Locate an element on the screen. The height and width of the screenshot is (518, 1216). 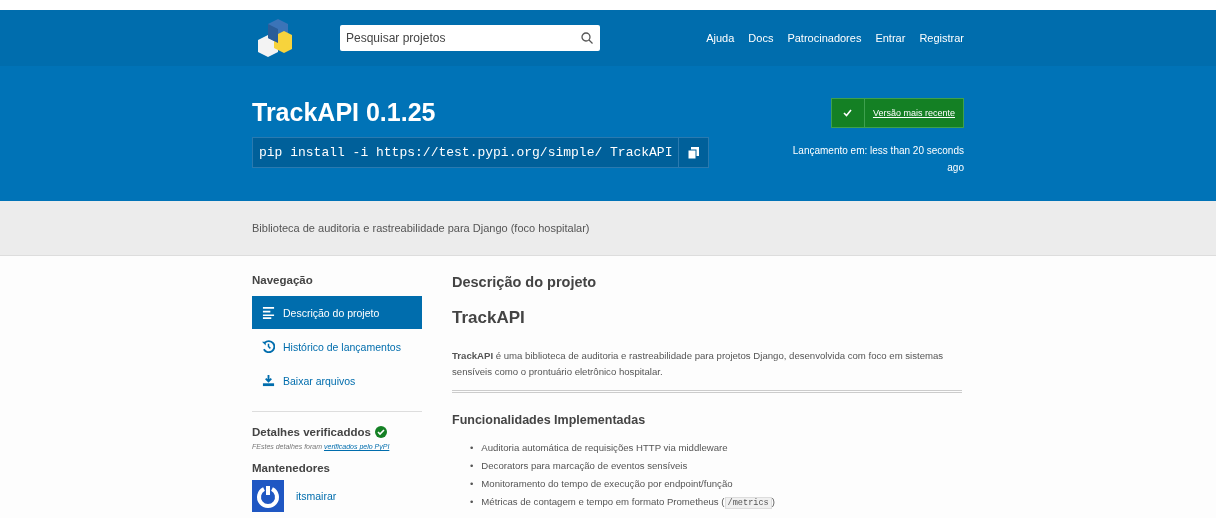
copy-icon is located at coordinates (694, 152).